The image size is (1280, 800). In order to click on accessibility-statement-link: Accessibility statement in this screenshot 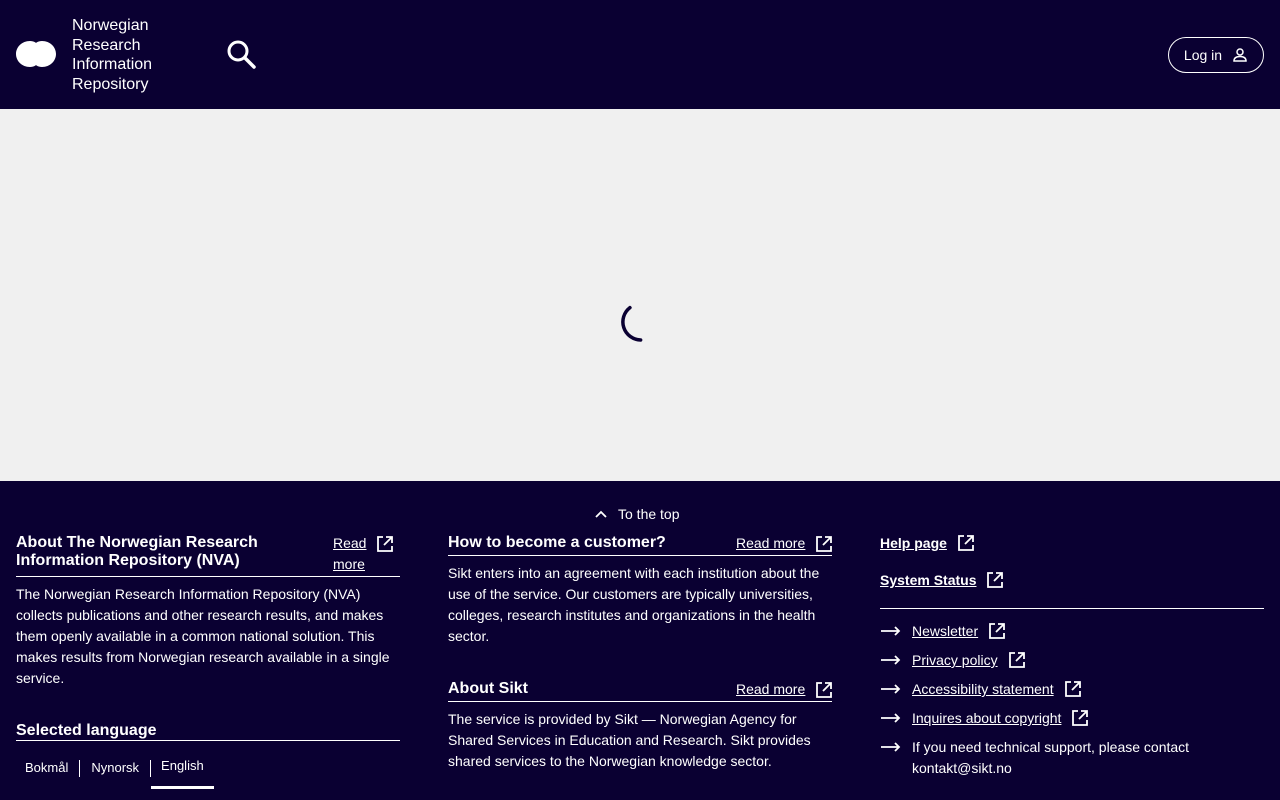, I will do `click(983, 689)`.